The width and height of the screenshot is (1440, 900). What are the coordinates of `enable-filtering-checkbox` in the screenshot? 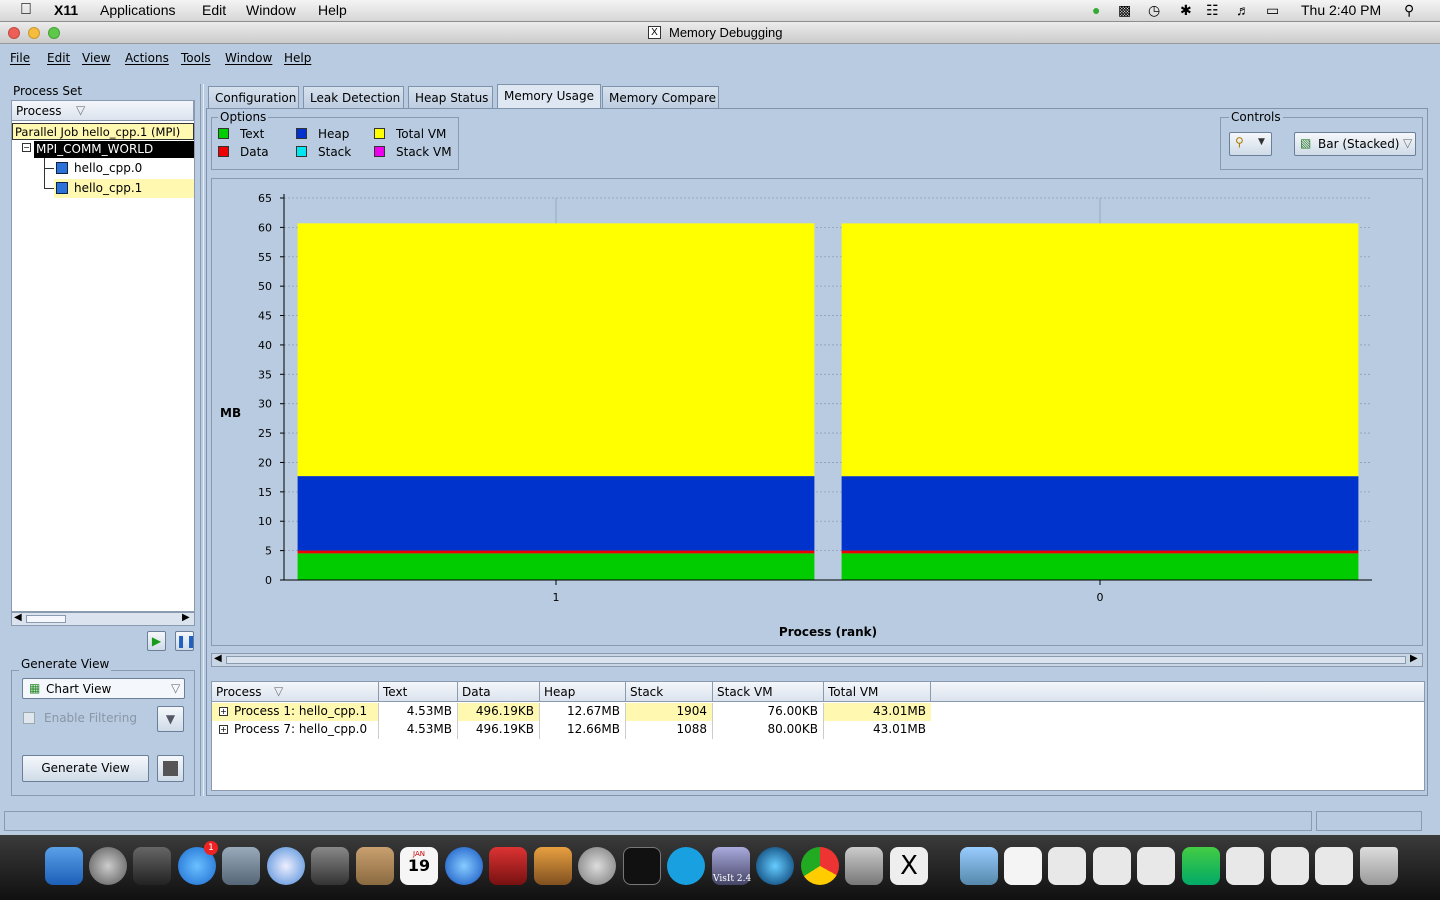 It's located at (29, 718).